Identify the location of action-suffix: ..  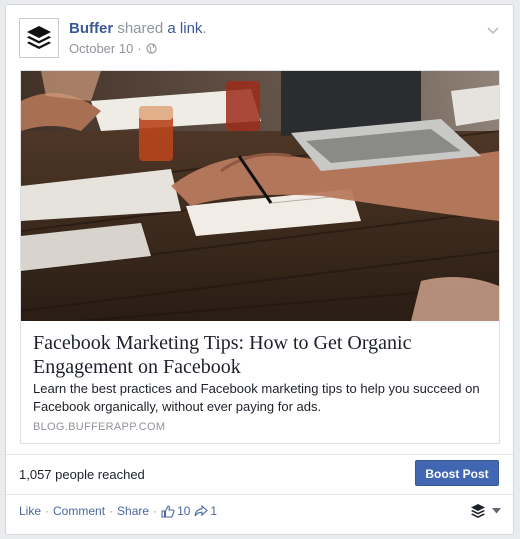
(204, 28).